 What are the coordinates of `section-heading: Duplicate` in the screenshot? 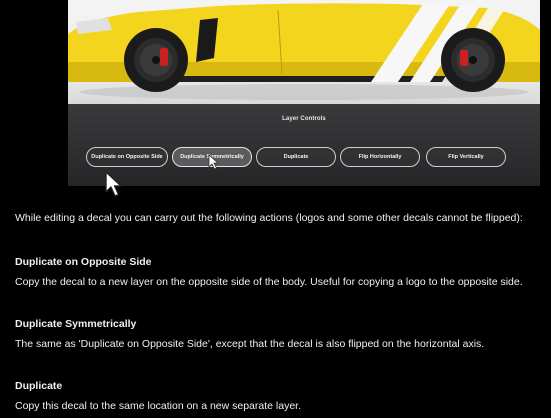 It's located at (39, 386).